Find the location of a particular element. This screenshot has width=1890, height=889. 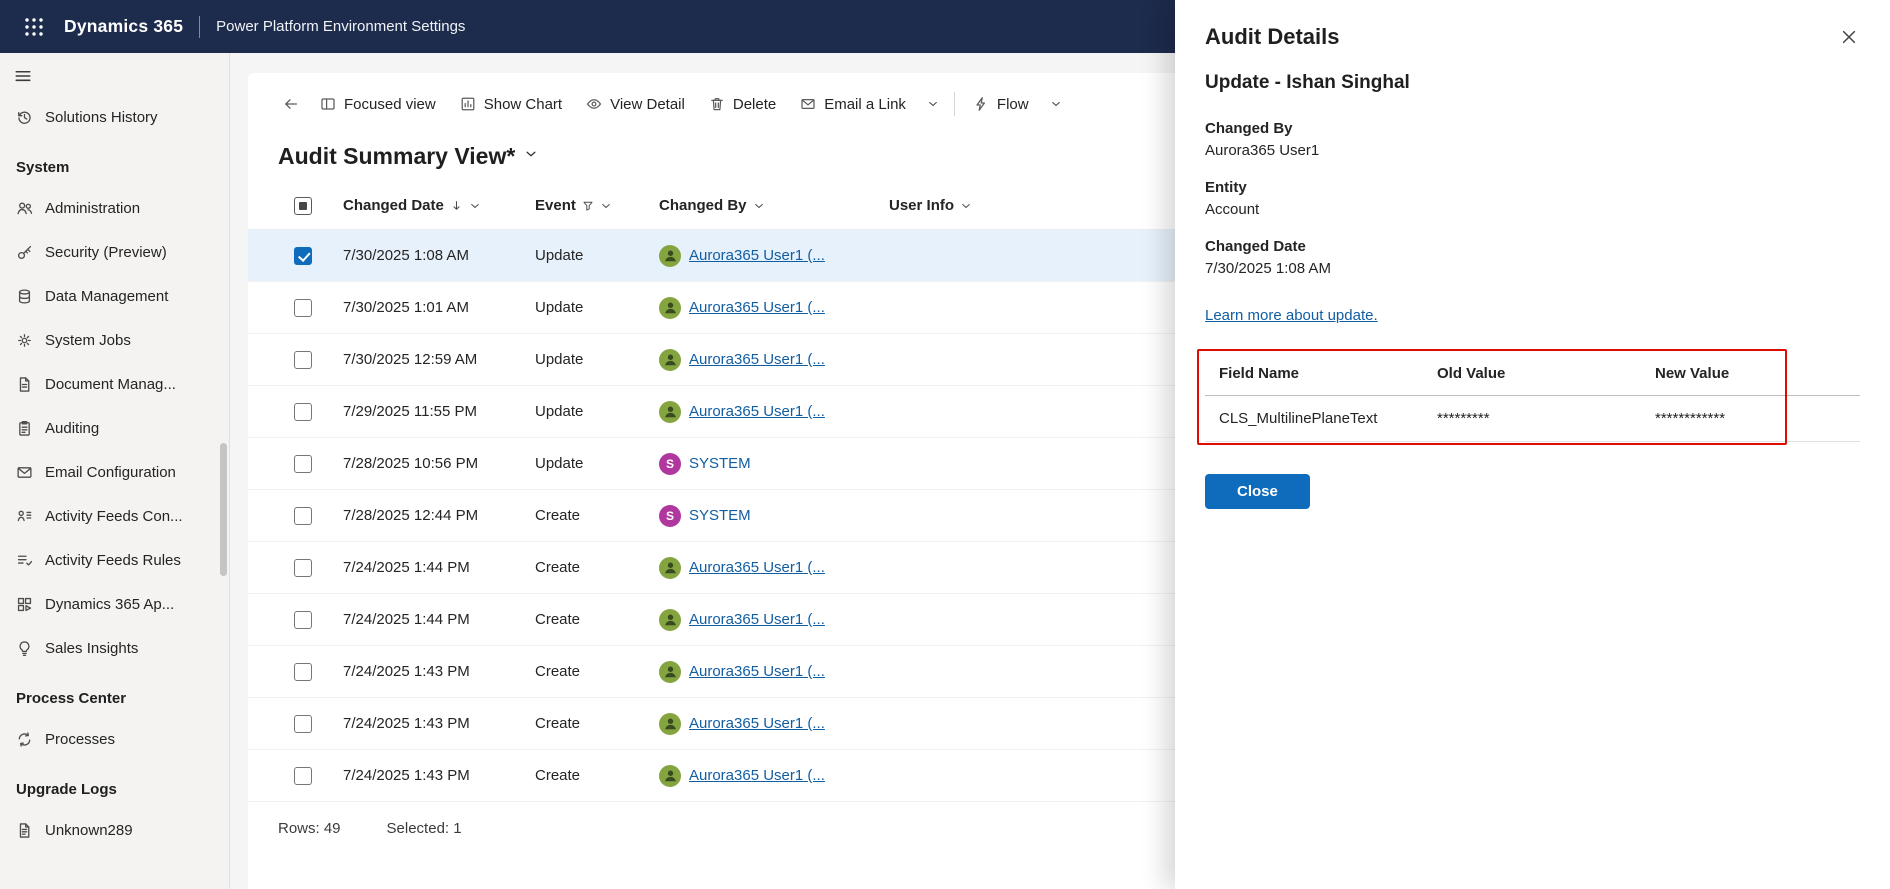

sidebar-item-processes: Processes is located at coordinates (114, 739).